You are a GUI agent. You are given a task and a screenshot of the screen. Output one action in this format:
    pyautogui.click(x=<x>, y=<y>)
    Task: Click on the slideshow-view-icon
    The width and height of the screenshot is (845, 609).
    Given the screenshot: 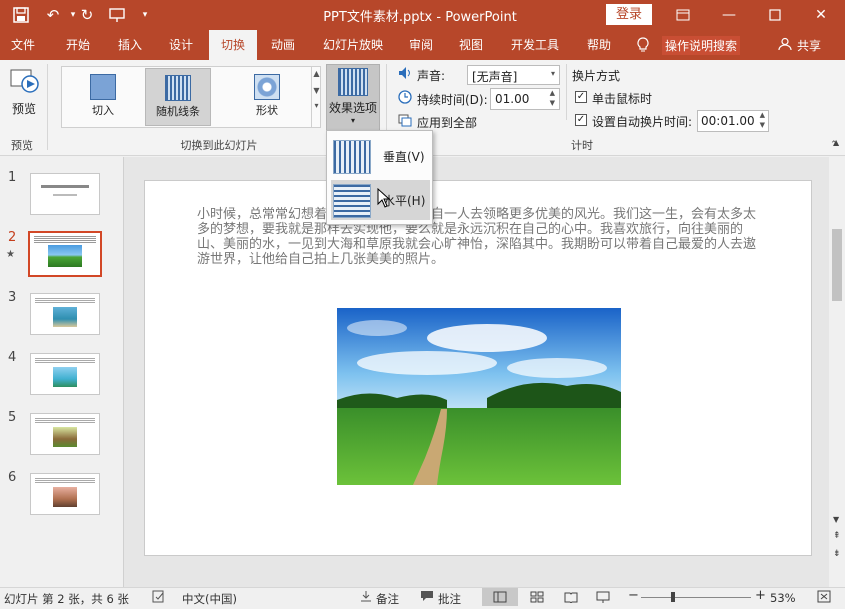 What is the action you would take?
    pyautogui.click(x=603, y=598)
    